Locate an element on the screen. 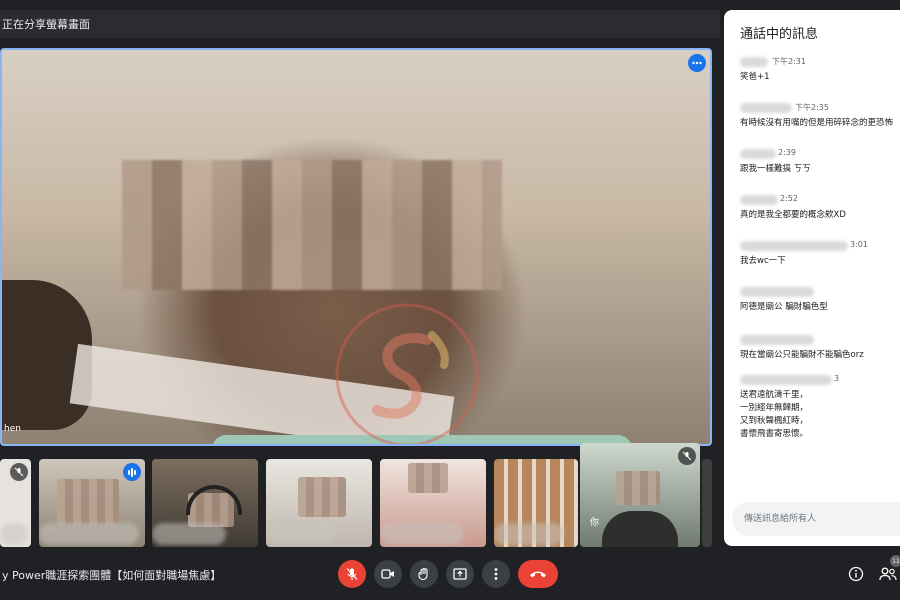 The image size is (900, 600). participant-name: hen is located at coordinates (12, 429).